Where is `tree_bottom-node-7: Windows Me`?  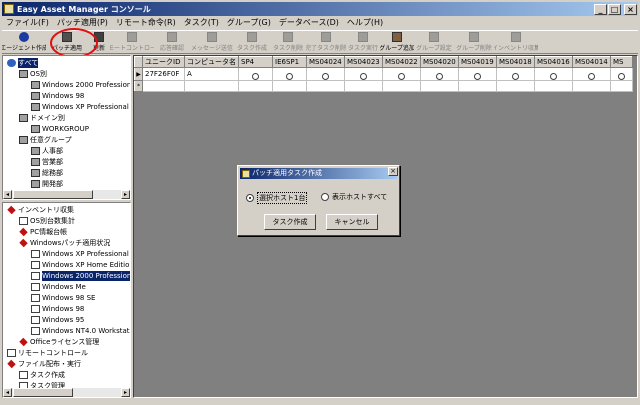
tree_bottom-node-7: Windows Me is located at coordinates (58, 287).